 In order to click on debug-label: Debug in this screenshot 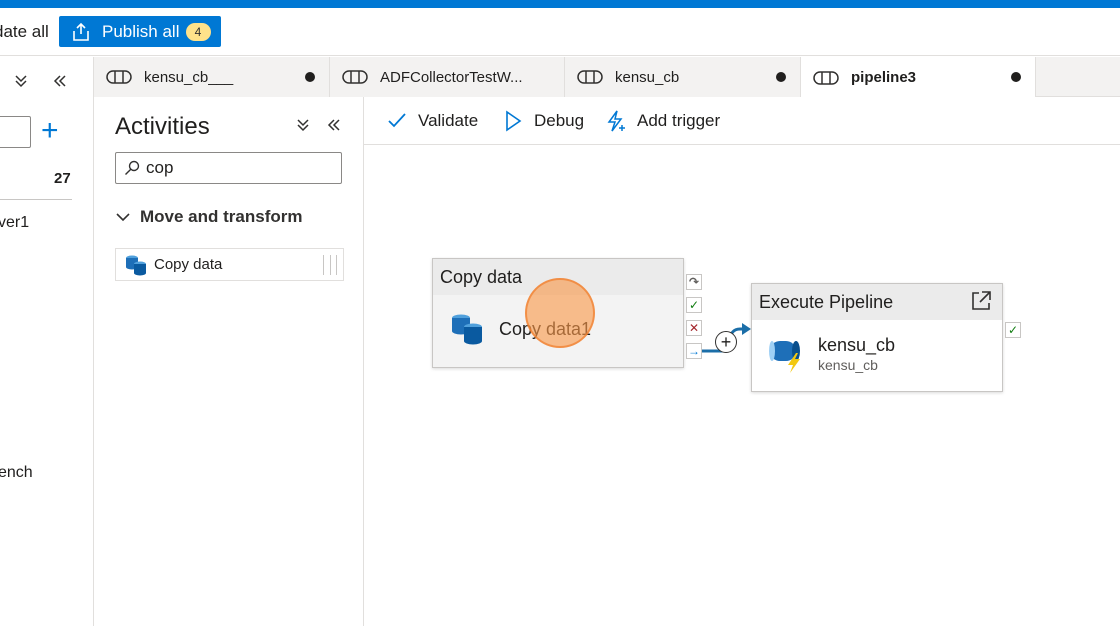, I will do `click(559, 120)`.